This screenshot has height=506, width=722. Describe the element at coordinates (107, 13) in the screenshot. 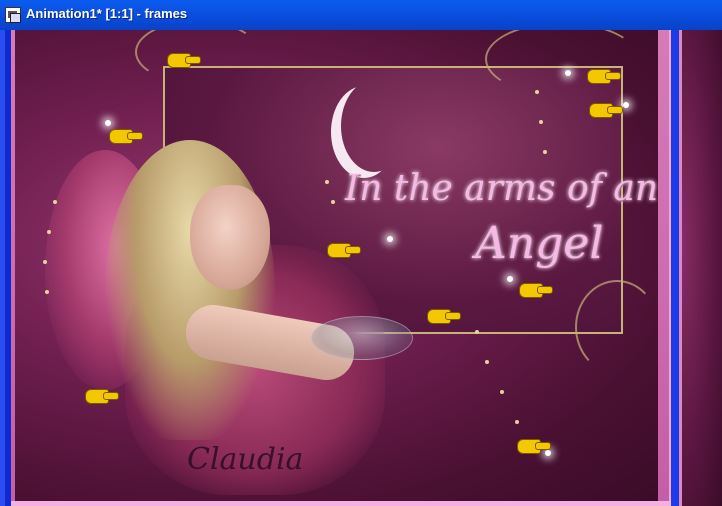

I see `window-title: Animation1* [1:1] - frames` at that location.